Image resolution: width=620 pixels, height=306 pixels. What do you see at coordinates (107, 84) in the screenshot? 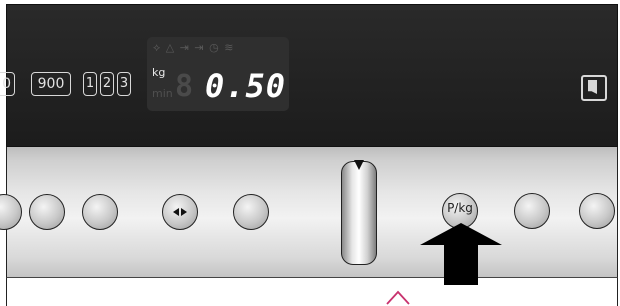
I see `digit-key-2: 2` at bounding box center [107, 84].